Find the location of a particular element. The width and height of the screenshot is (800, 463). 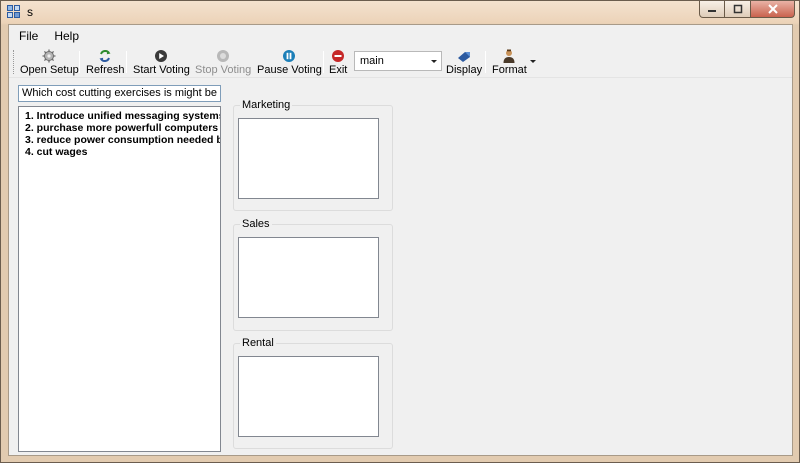

open-setup-label: Open Setup is located at coordinates (49, 70).